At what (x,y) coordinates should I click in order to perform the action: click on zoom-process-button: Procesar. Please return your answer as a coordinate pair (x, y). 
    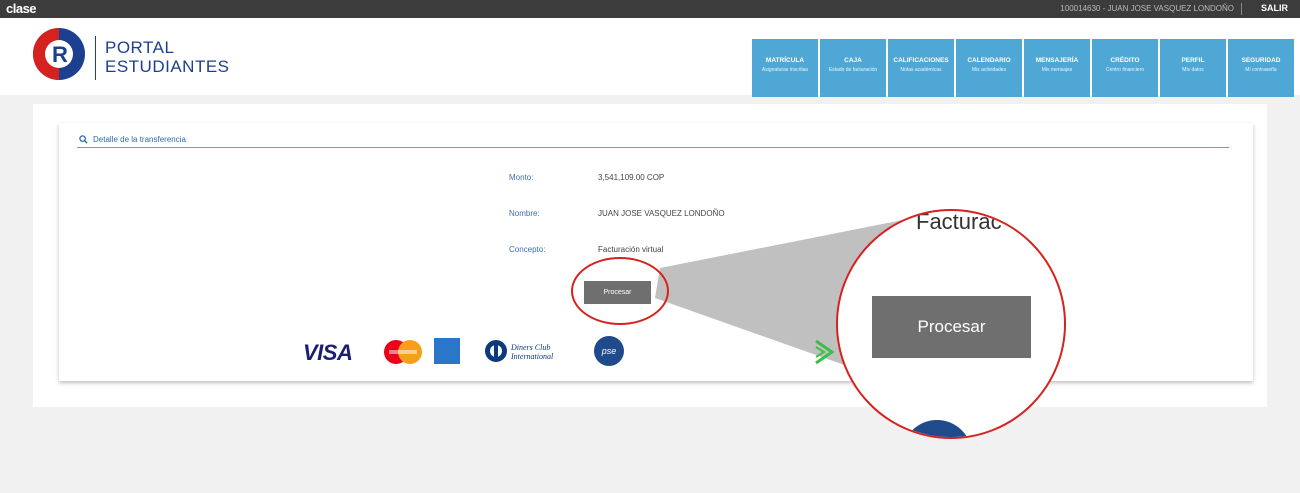
    Looking at the image, I should click on (951, 327).